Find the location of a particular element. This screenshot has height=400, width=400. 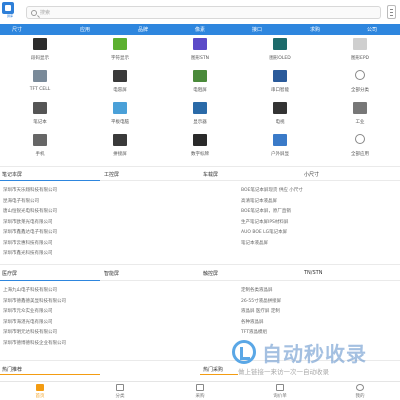

phone-icon is located at coordinates (40, 140).